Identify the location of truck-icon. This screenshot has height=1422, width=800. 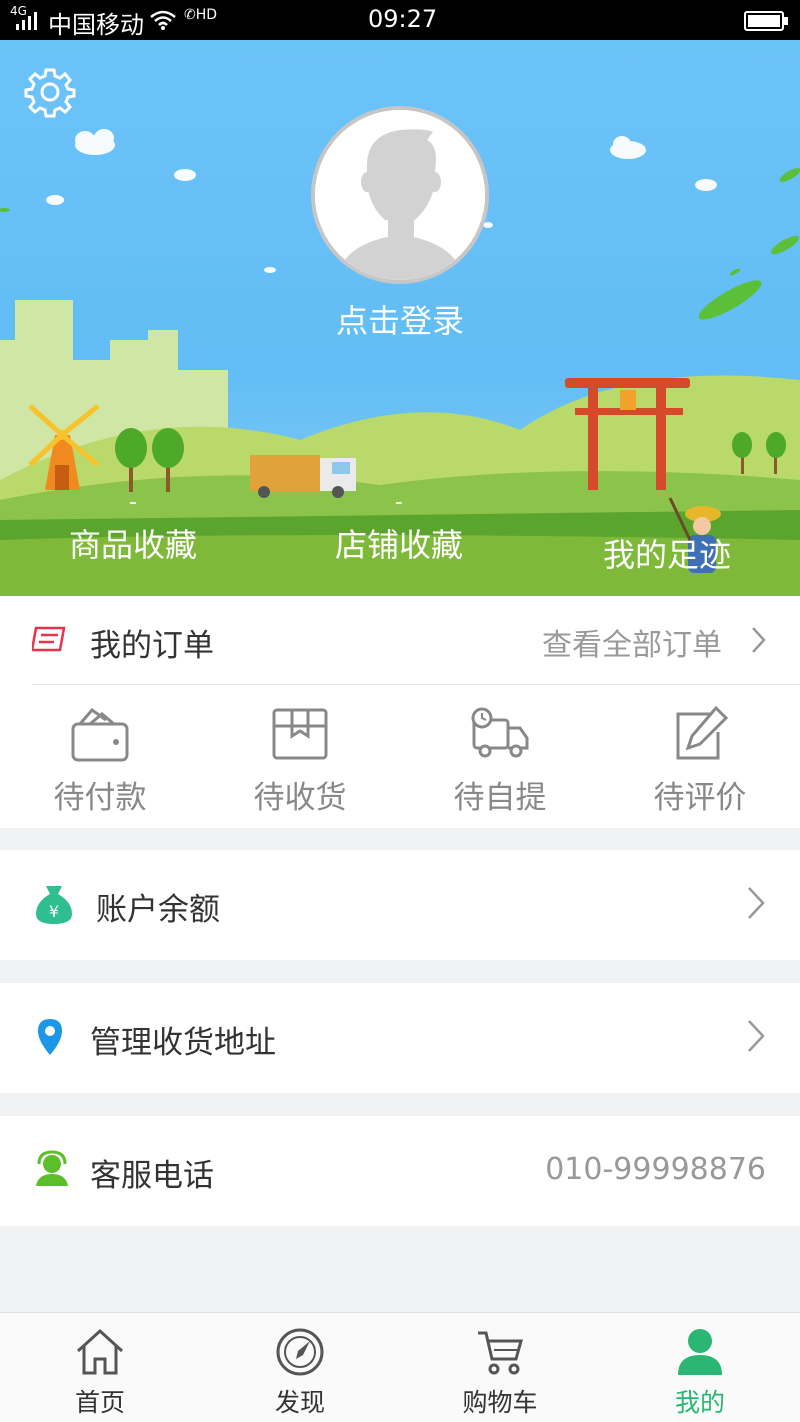
(500, 732).